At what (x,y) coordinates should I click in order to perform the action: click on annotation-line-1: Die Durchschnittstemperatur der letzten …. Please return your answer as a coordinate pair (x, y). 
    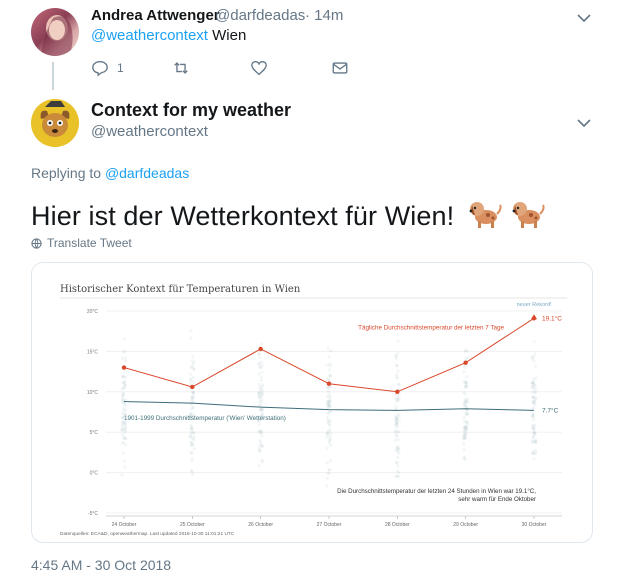
    Looking at the image, I should click on (436, 491).